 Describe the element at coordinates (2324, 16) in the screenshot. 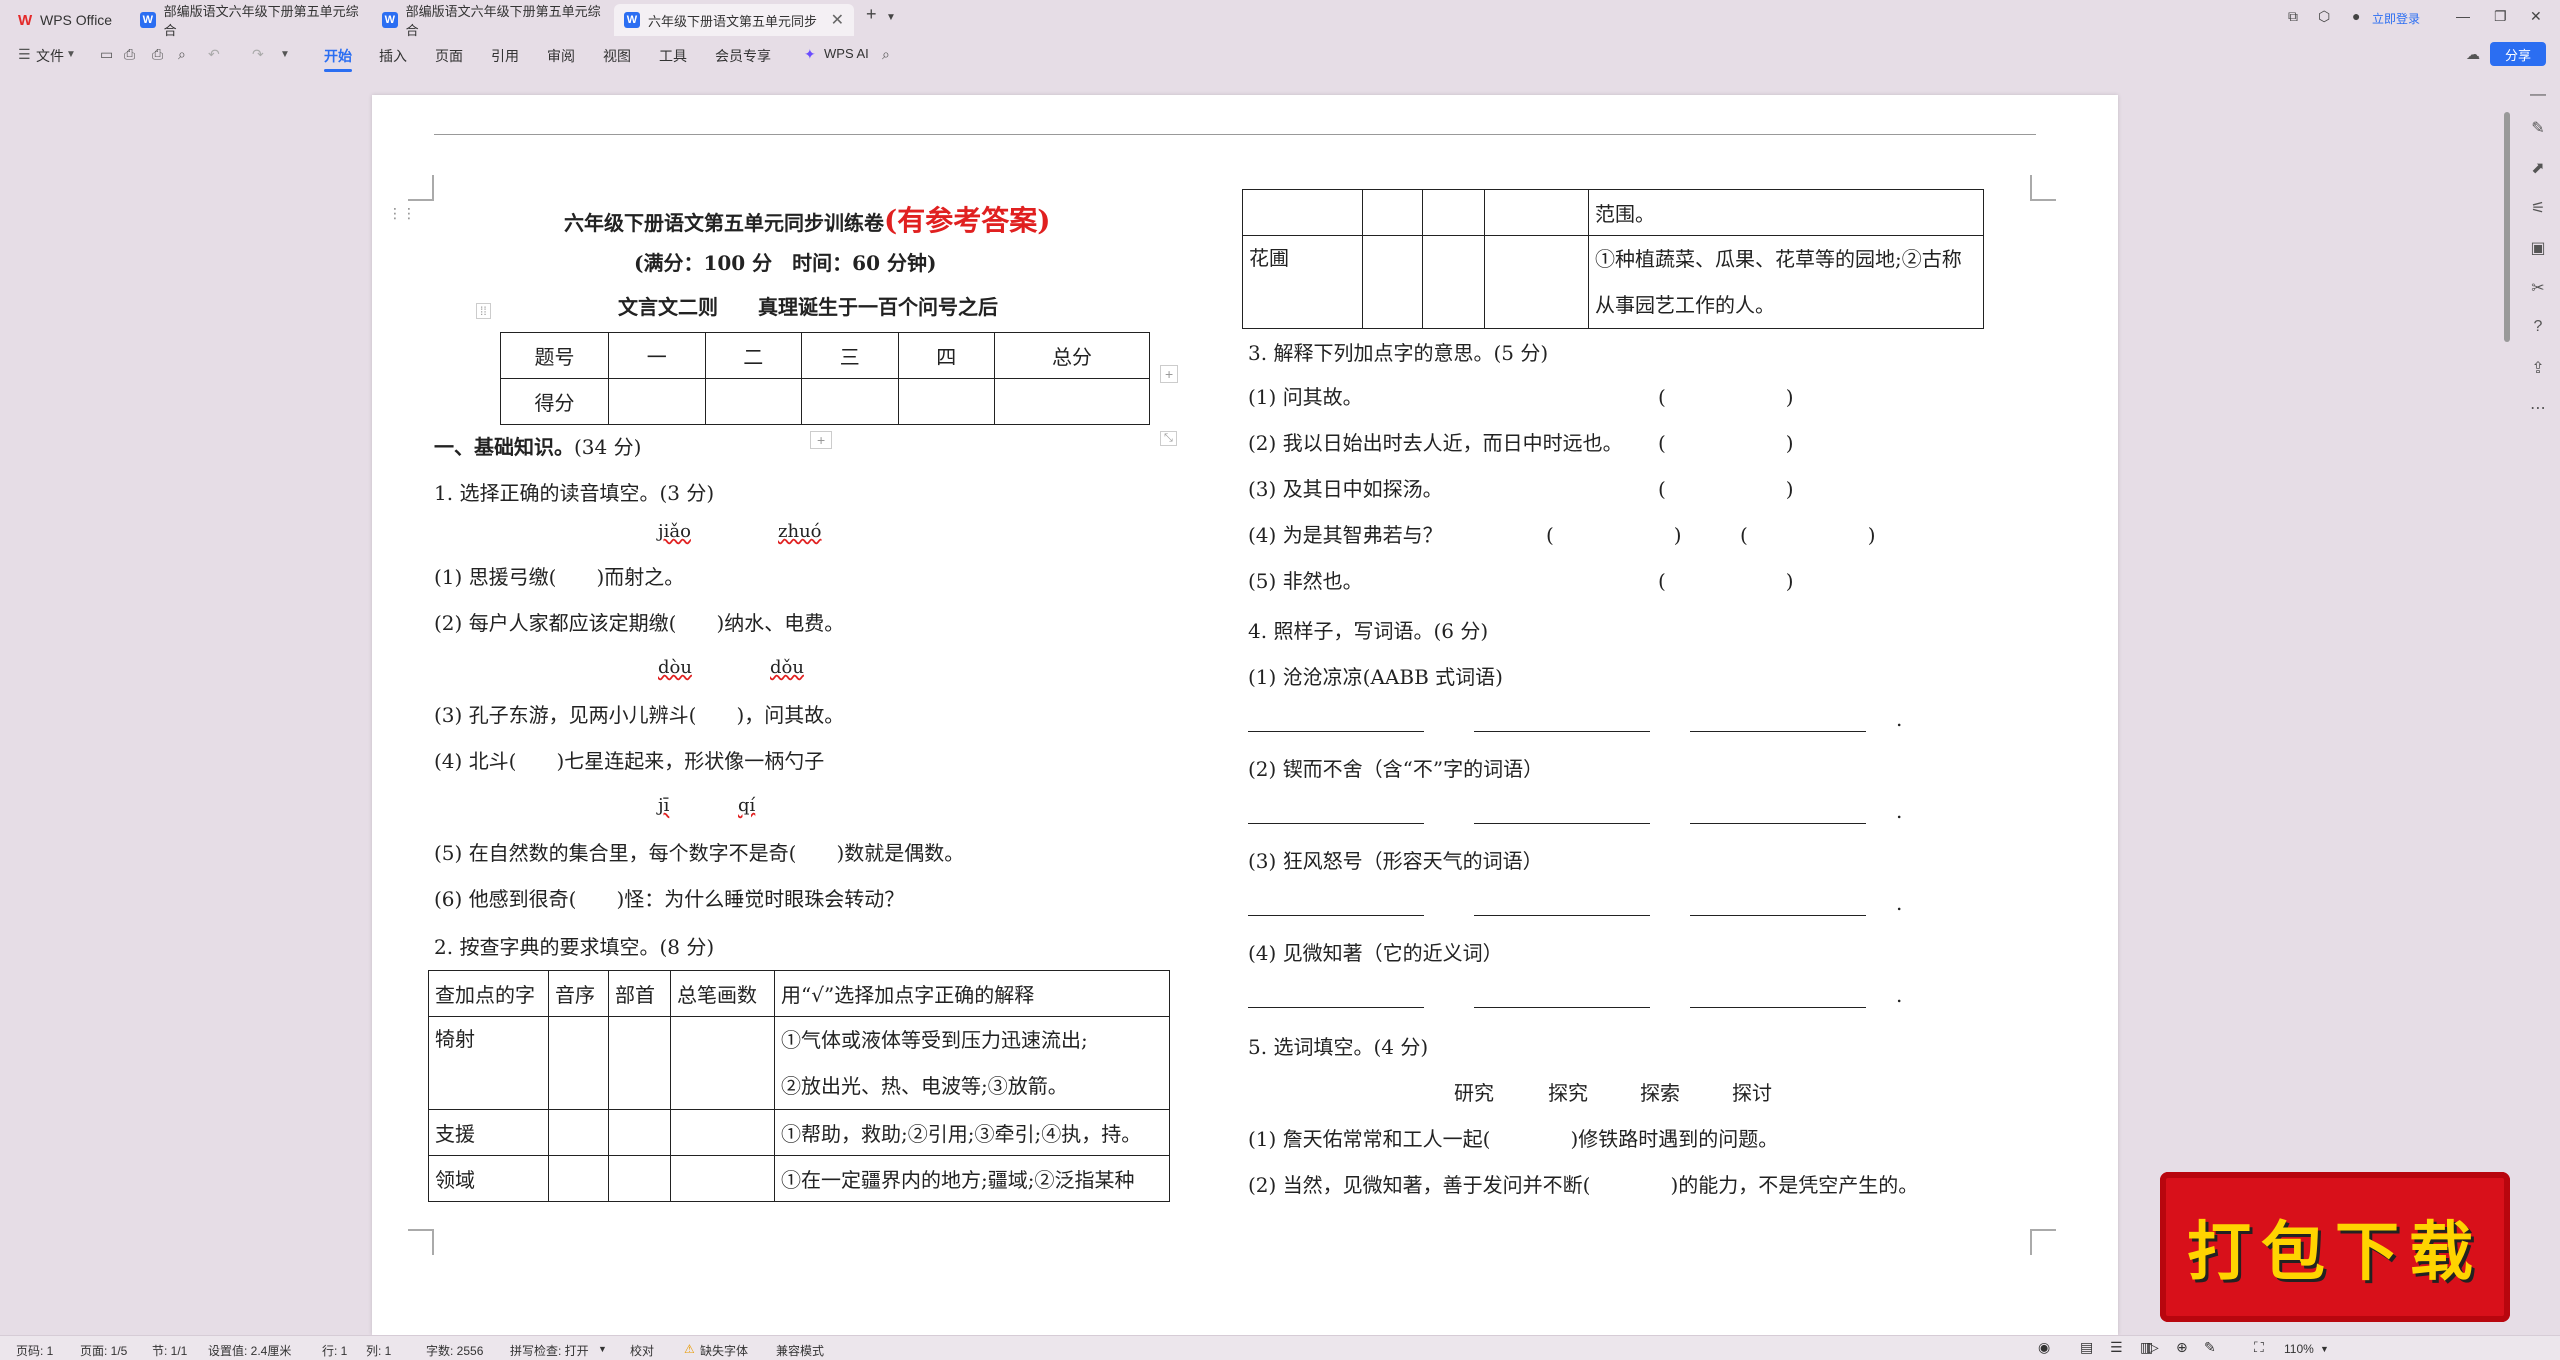

I see `cube-icon: ⬡` at that location.